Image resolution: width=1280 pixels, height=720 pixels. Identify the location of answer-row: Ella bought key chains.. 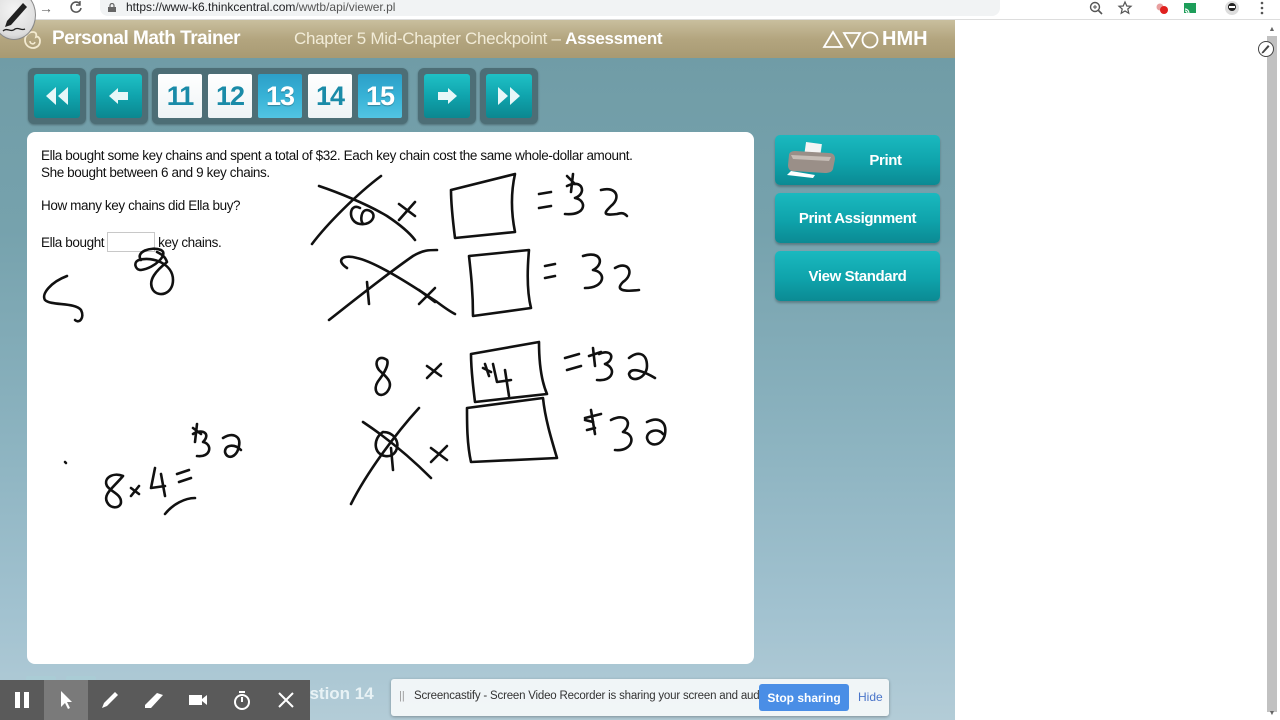
(131, 242).